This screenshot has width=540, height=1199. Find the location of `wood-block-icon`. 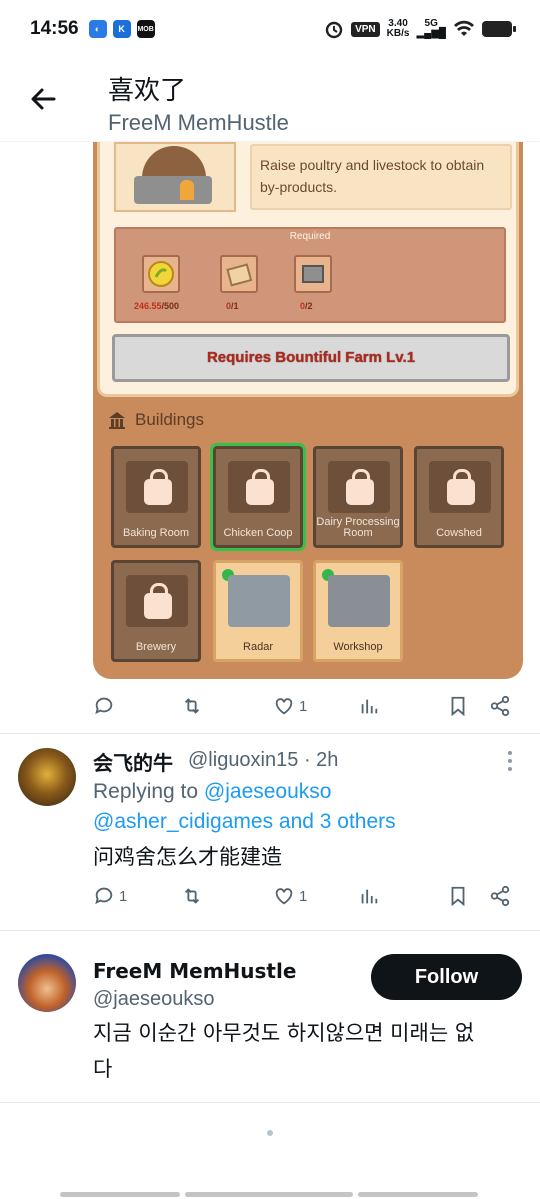

wood-block-icon is located at coordinates (239, 274).